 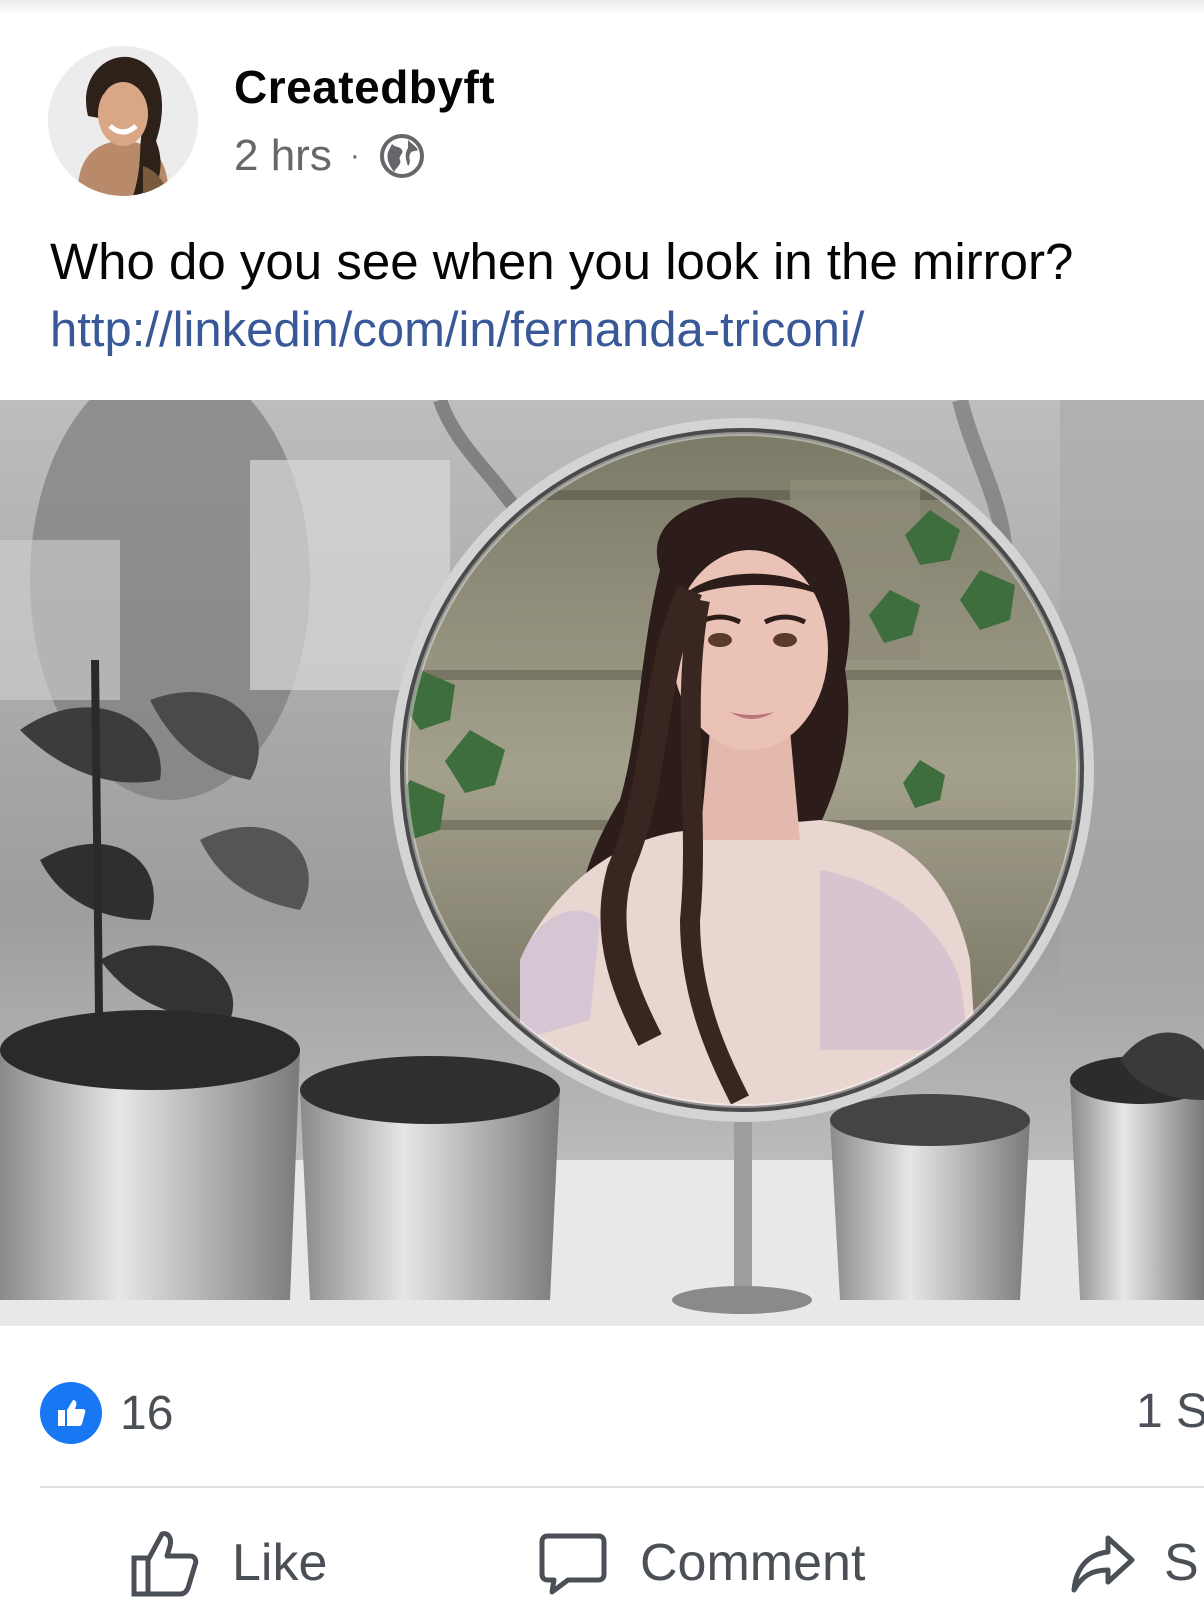 I want to click on comment-label: Comment, so click(x=753, y=1563).